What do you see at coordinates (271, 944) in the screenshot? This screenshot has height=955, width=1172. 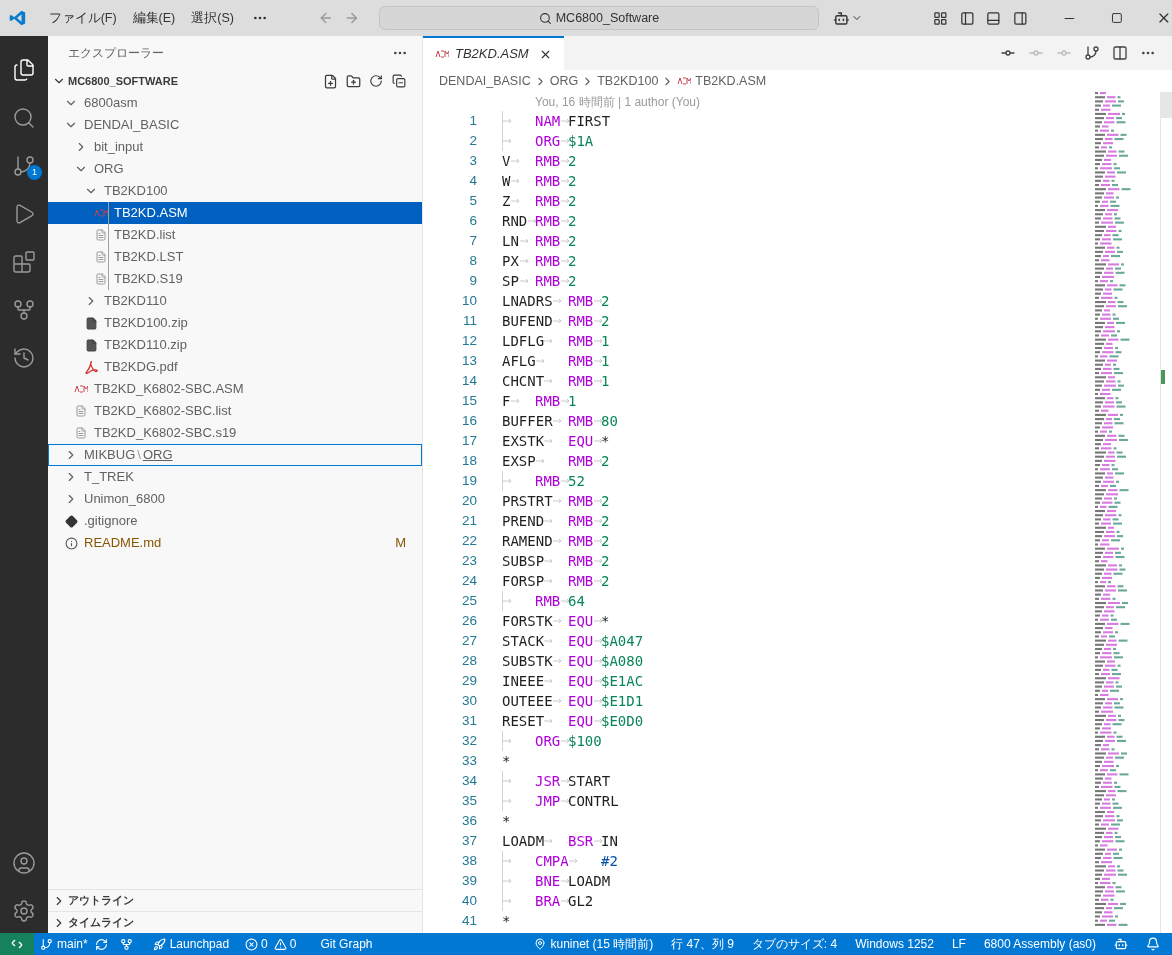 I see `problems-button: 0 0` at bounding box center [271, 944].